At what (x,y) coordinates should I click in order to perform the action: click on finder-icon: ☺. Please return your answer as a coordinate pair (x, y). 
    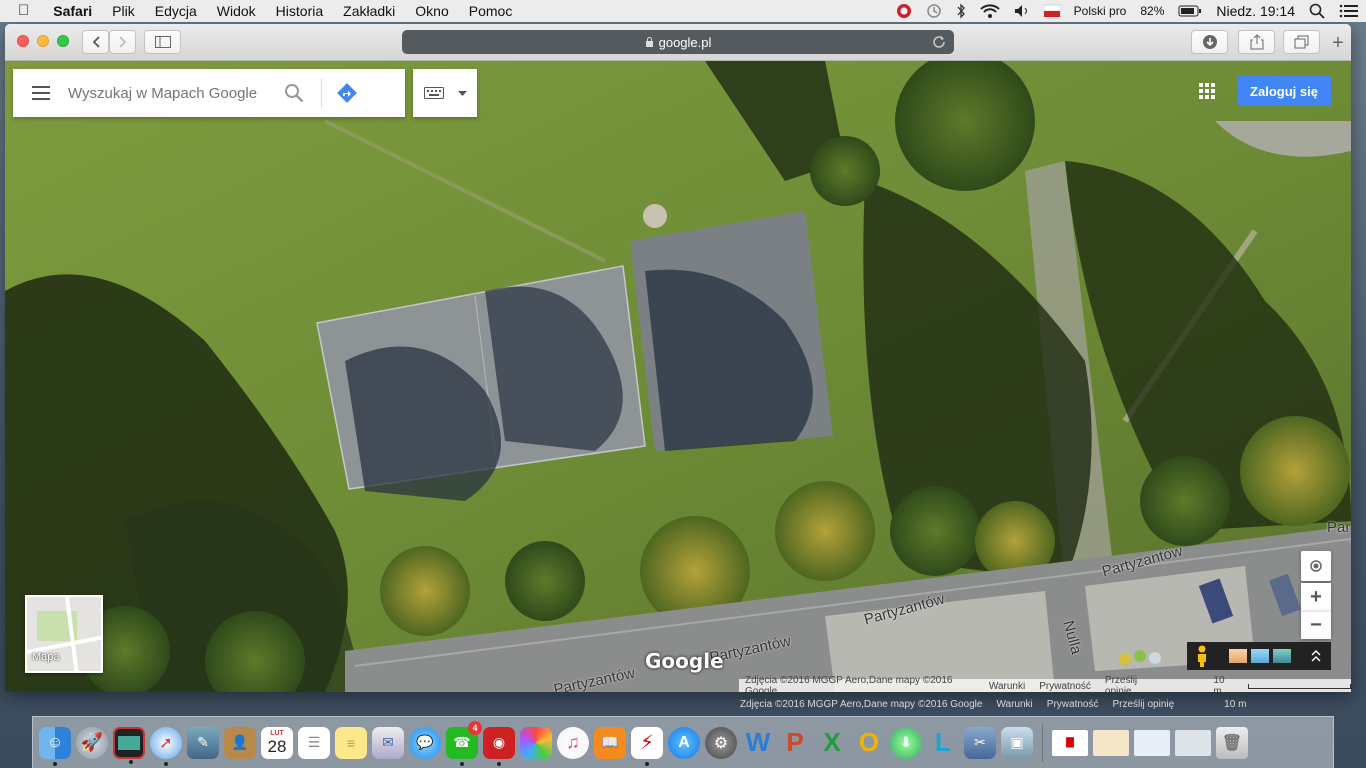
    Looking at the image, I should click on (55, 746).